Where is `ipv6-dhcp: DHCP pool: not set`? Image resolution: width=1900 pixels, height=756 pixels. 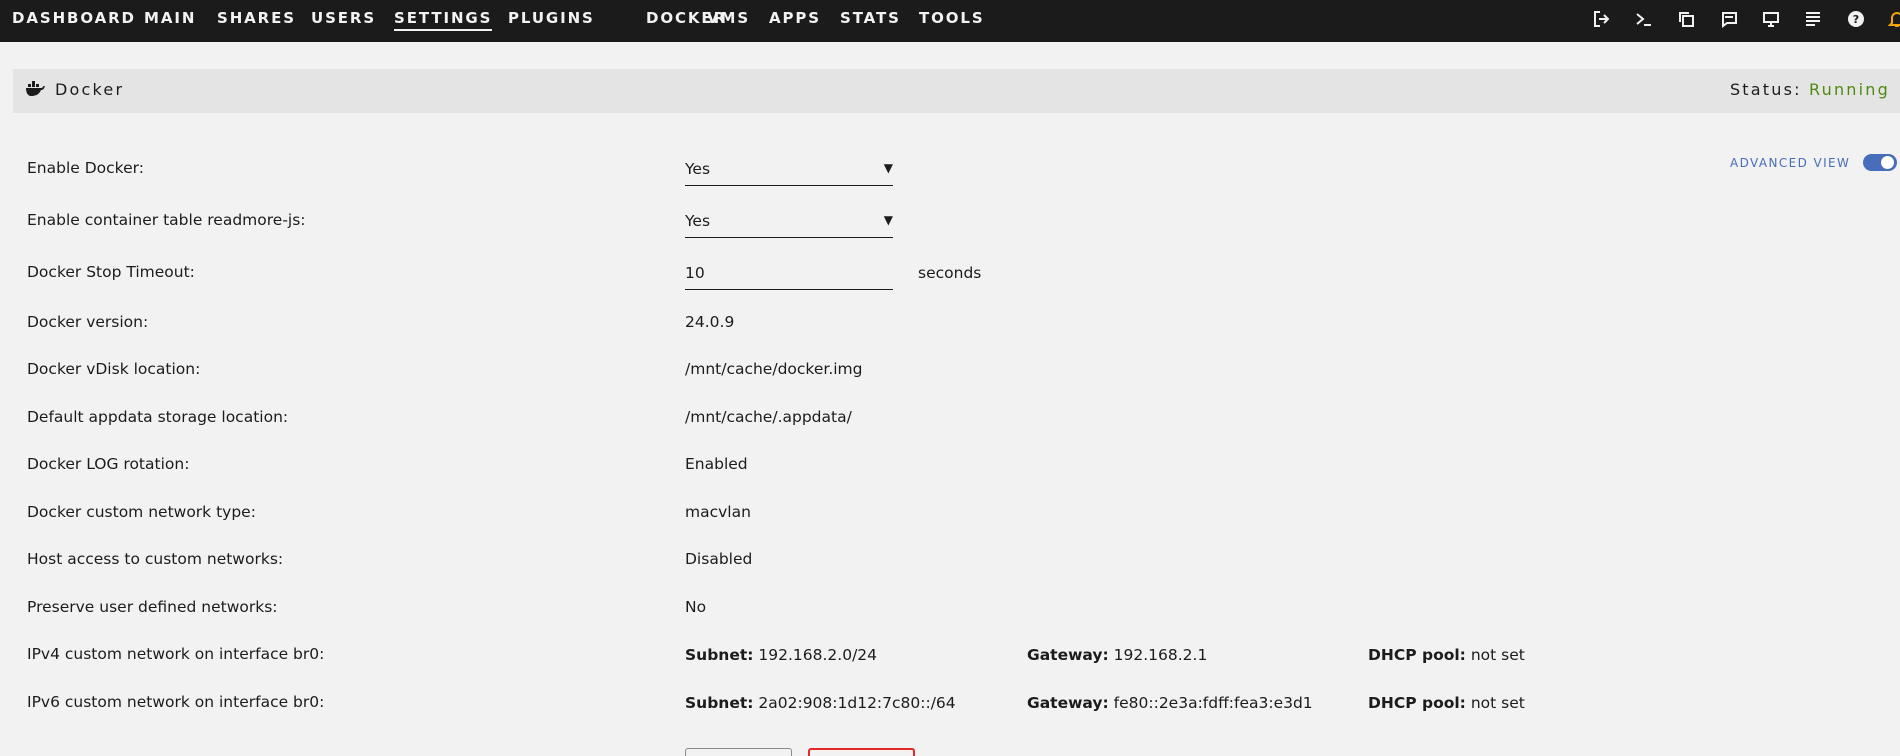 ipv6-dhcp: DHCP pool: not set is located at coordinates (1446, 703).